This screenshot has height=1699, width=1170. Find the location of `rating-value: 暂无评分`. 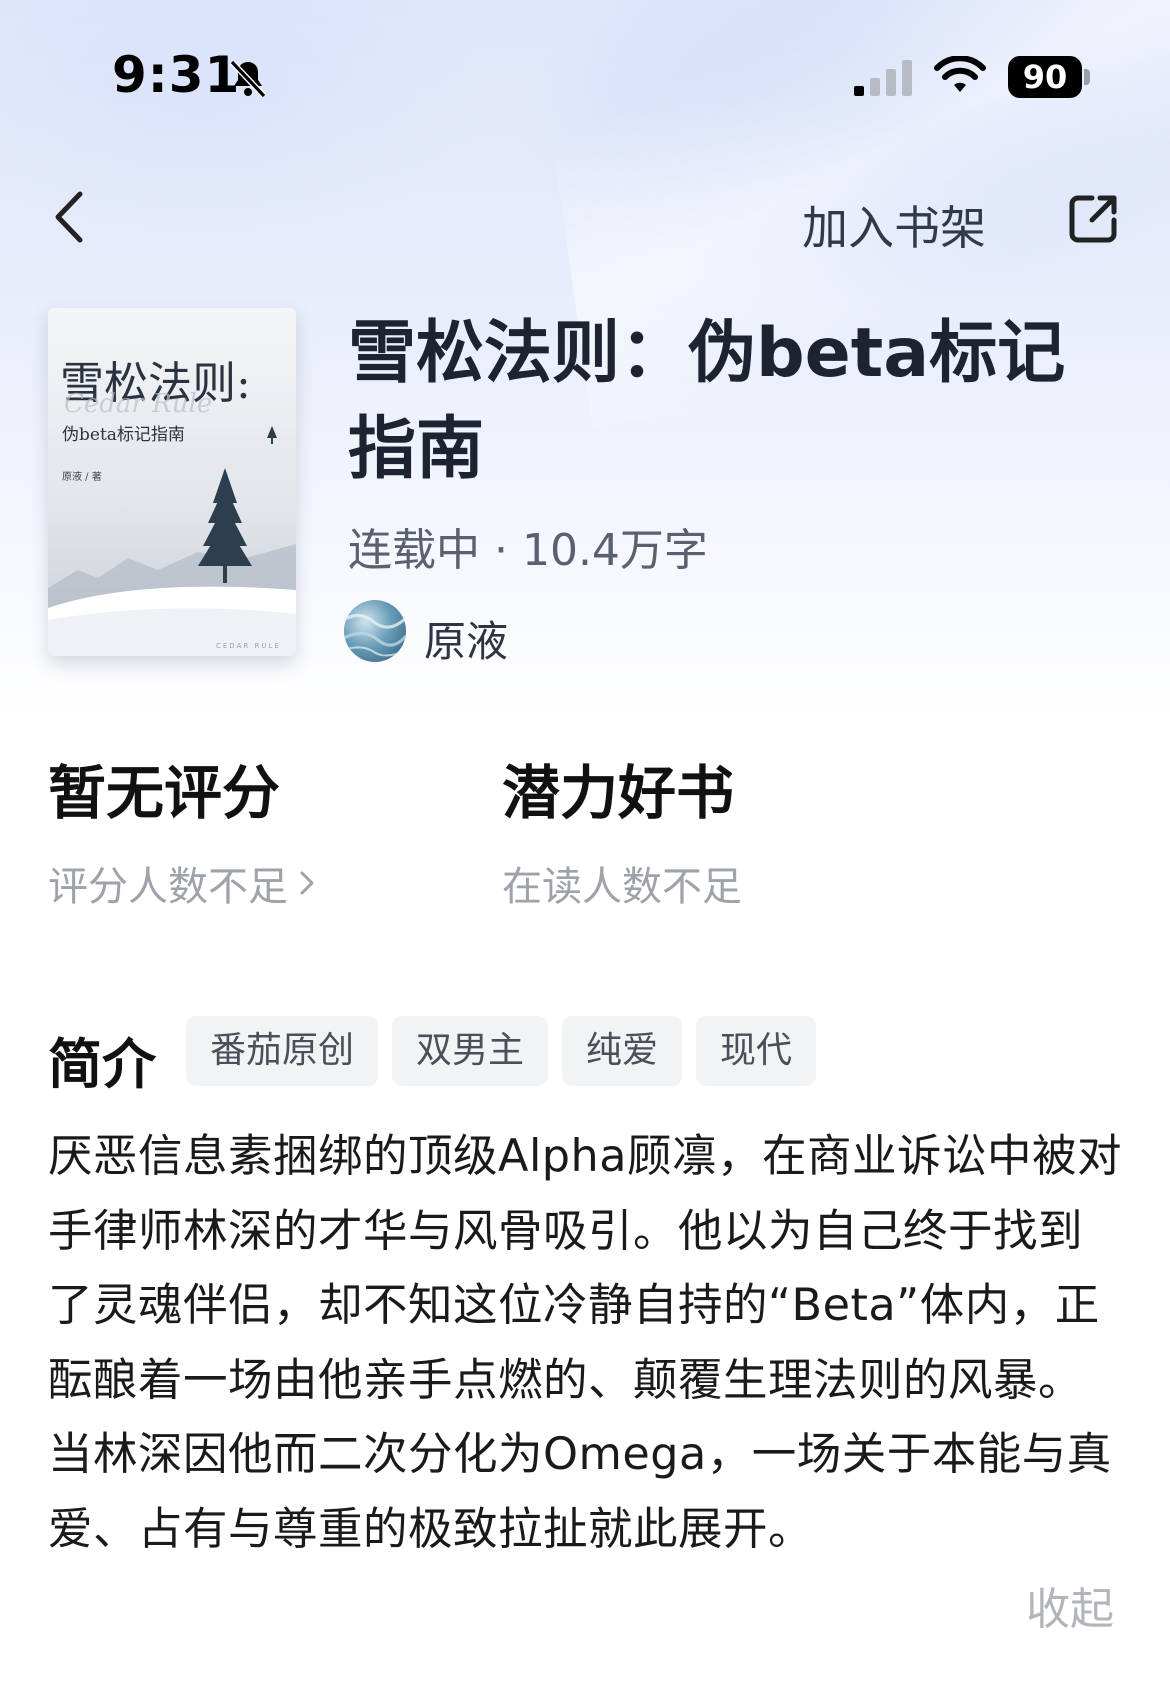

rating-value: 暂无评分 is located at coordinates (164, 793).